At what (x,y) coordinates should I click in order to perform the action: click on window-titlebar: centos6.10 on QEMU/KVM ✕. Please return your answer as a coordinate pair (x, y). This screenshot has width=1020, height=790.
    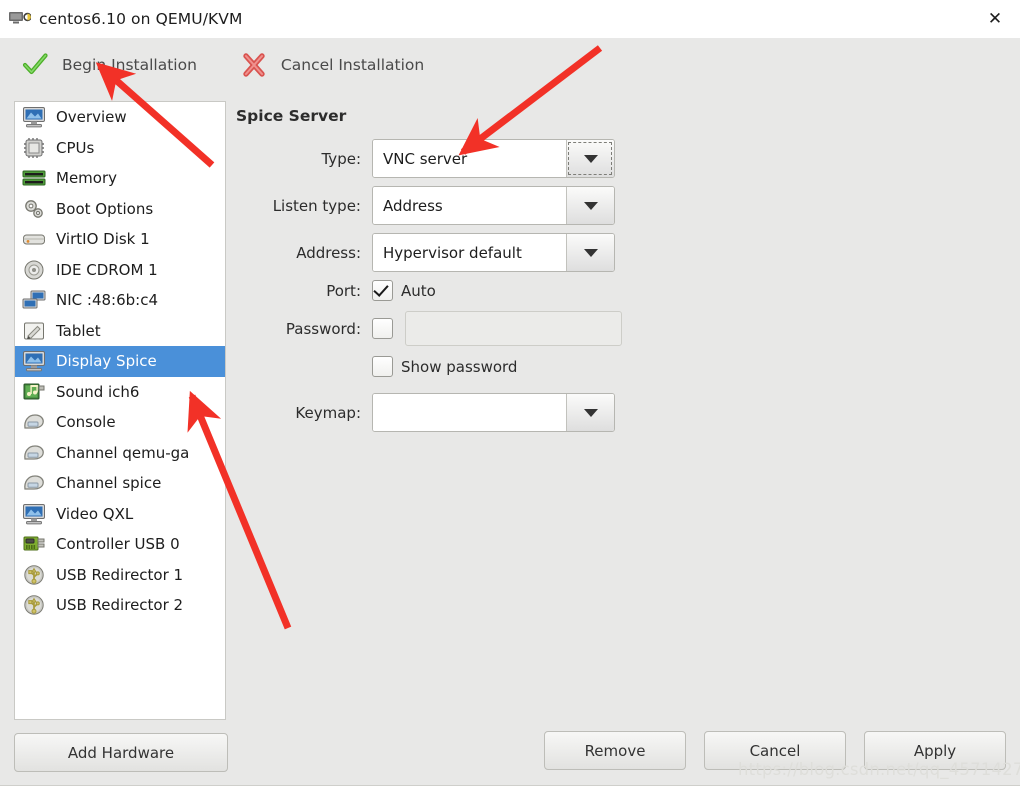
    Looking at the image, I should click on (510, 19).